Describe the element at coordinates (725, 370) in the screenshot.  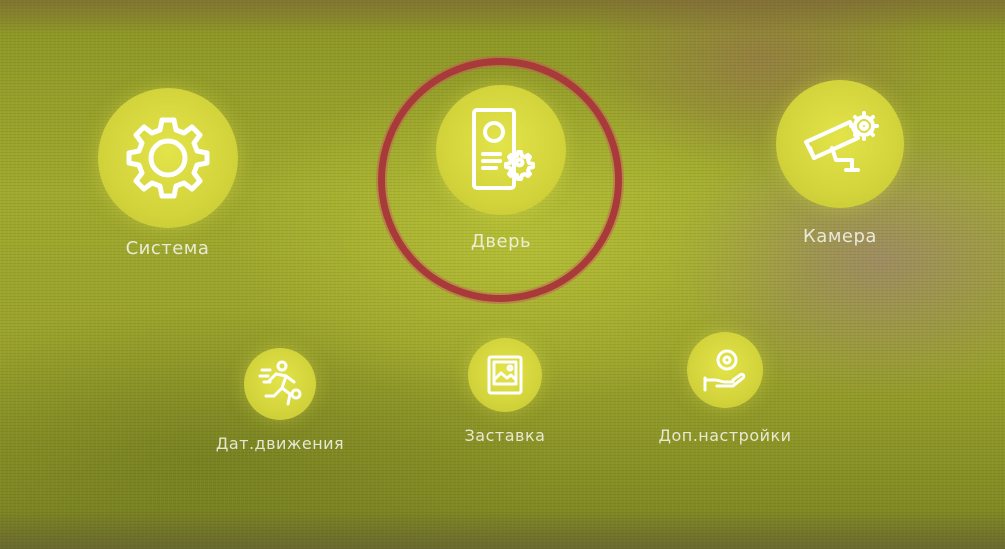
I see `extra-settings-icon` at that location.